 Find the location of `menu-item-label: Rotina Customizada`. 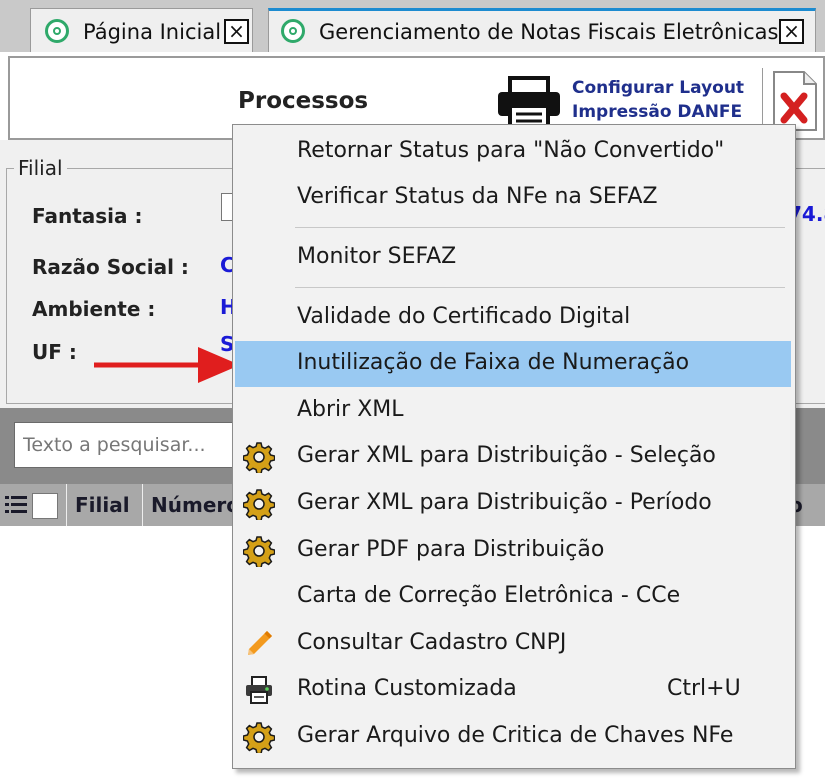

menu-item-label: Rotina Customizada is located at coordinates (407, 688).